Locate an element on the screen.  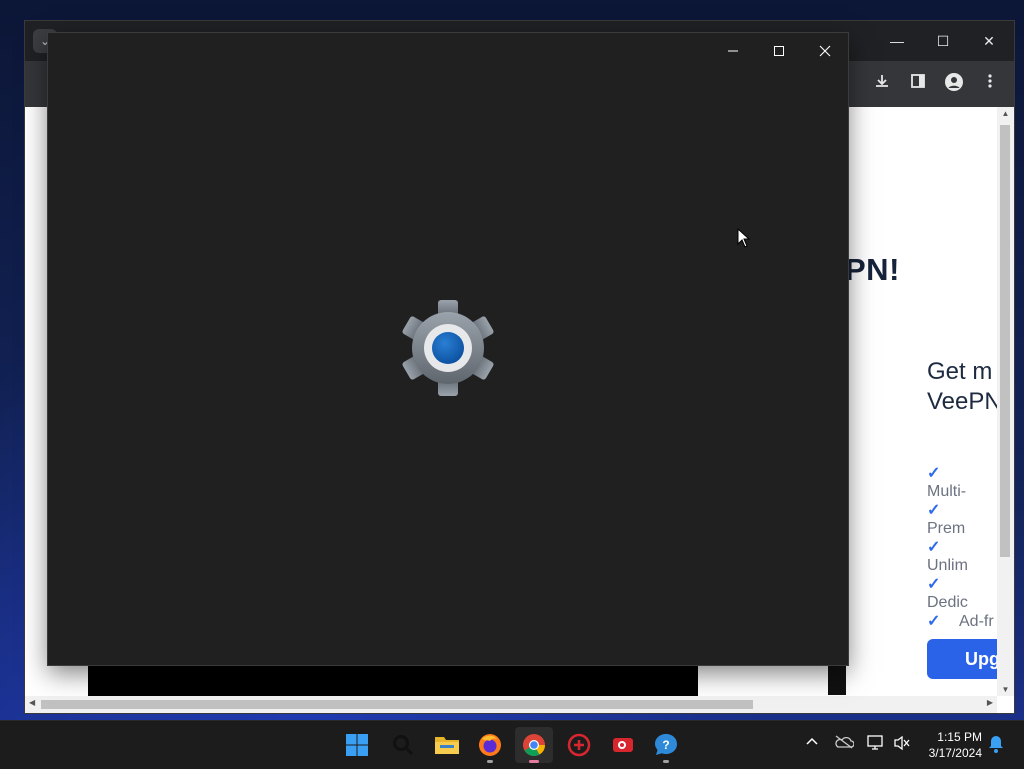
windows-logo-icon is located at coordinates (357, 745).